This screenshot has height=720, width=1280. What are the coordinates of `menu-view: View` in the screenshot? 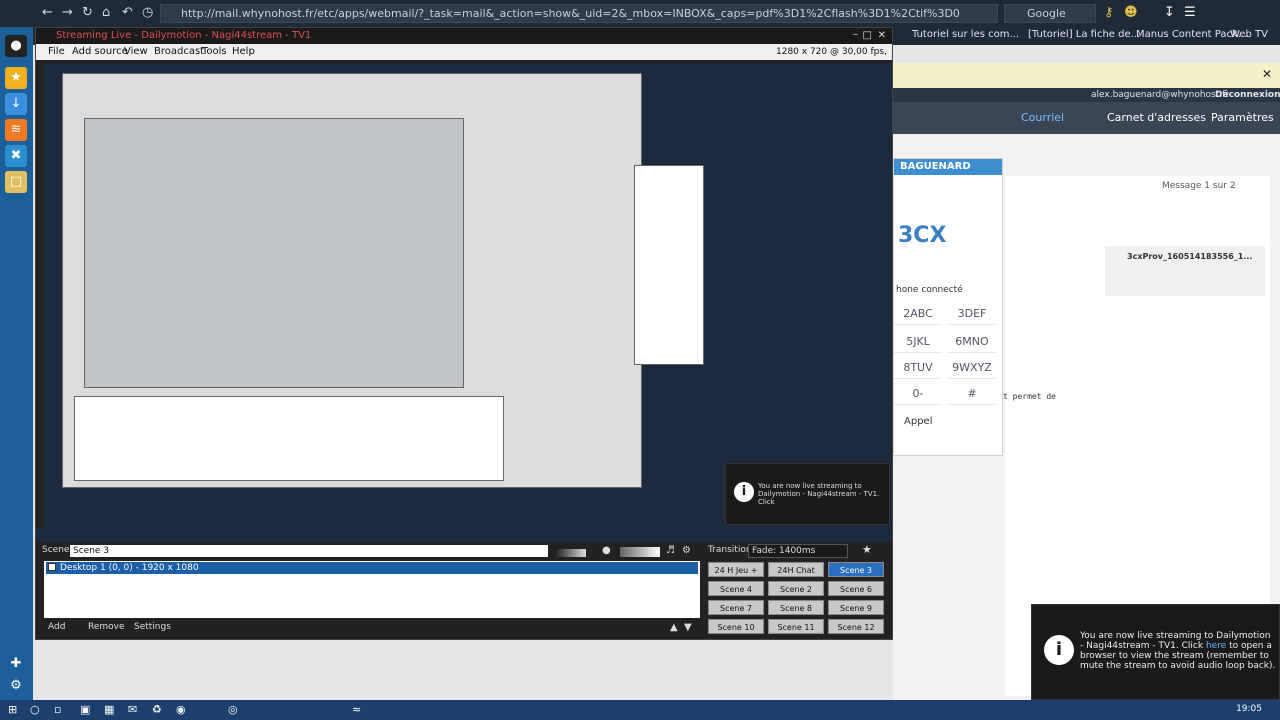 It's located at (136, 52).